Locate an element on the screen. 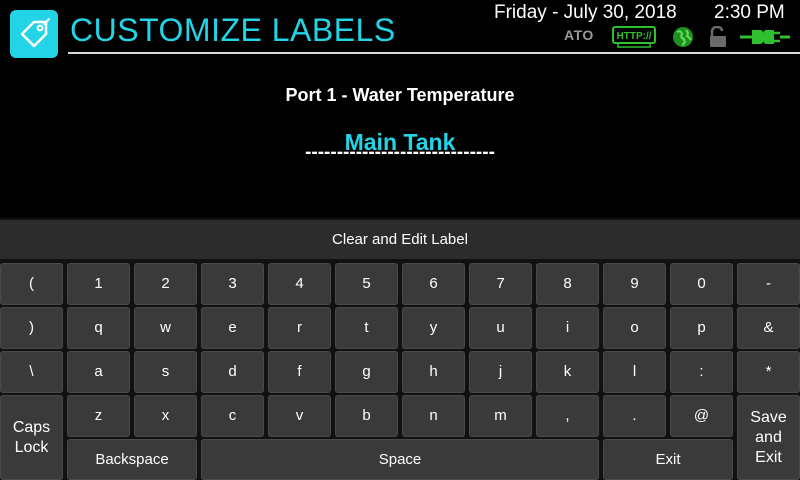 The width and height of the screenshot is (800, 480). key: a is located at coordinates (98, 372).